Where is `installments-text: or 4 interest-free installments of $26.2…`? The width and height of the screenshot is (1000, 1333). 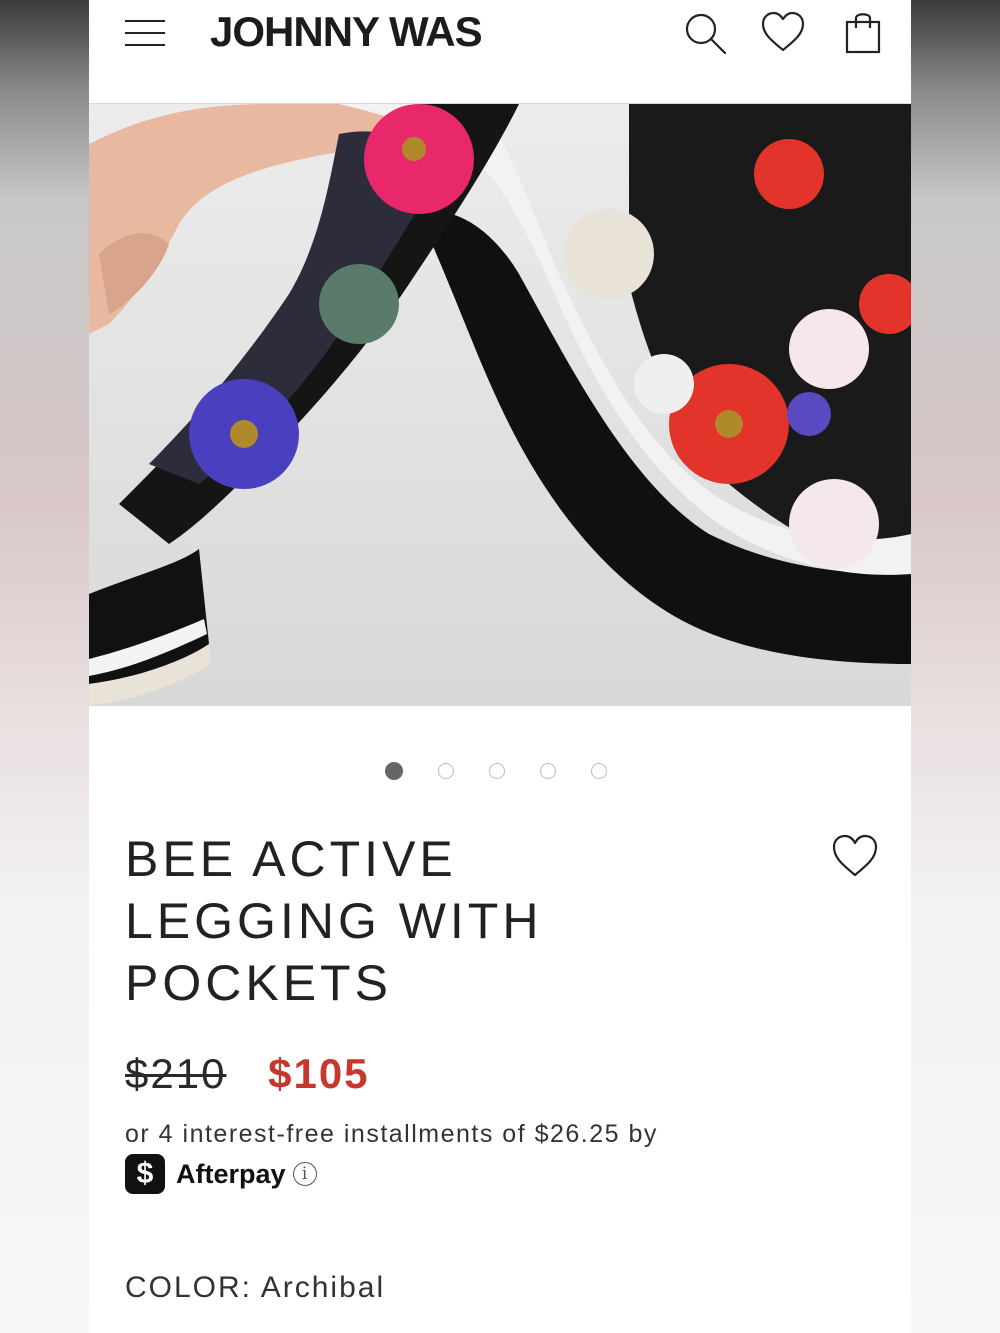 installments-text: or 4 interest-free installments of $26.2… is located at coordinates (391, 1134).